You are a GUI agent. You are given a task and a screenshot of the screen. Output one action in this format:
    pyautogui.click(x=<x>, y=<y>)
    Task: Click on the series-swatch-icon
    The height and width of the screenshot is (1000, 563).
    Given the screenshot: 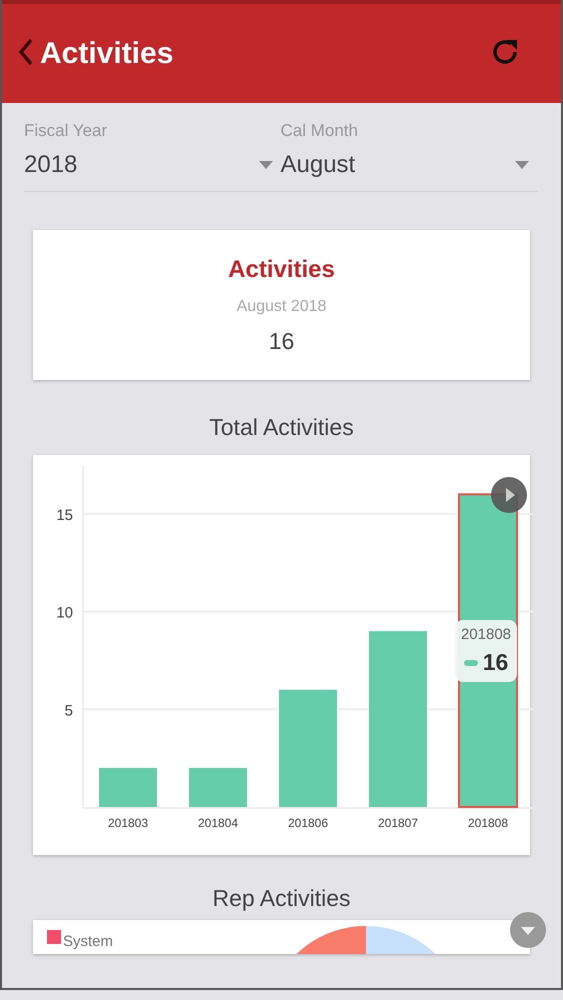 What is the action you would take?
    pyautogui.click(x=471, y=663)
    